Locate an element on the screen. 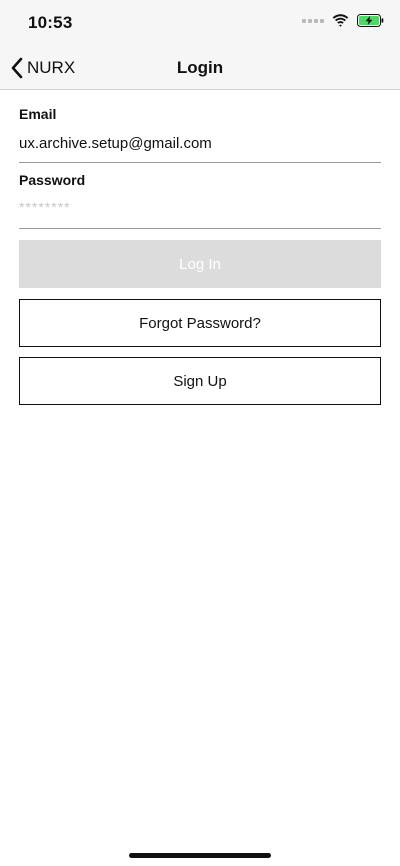 The height and width of the screenshot is (866, 400). home-indicator is located at coordinates (200, 855).